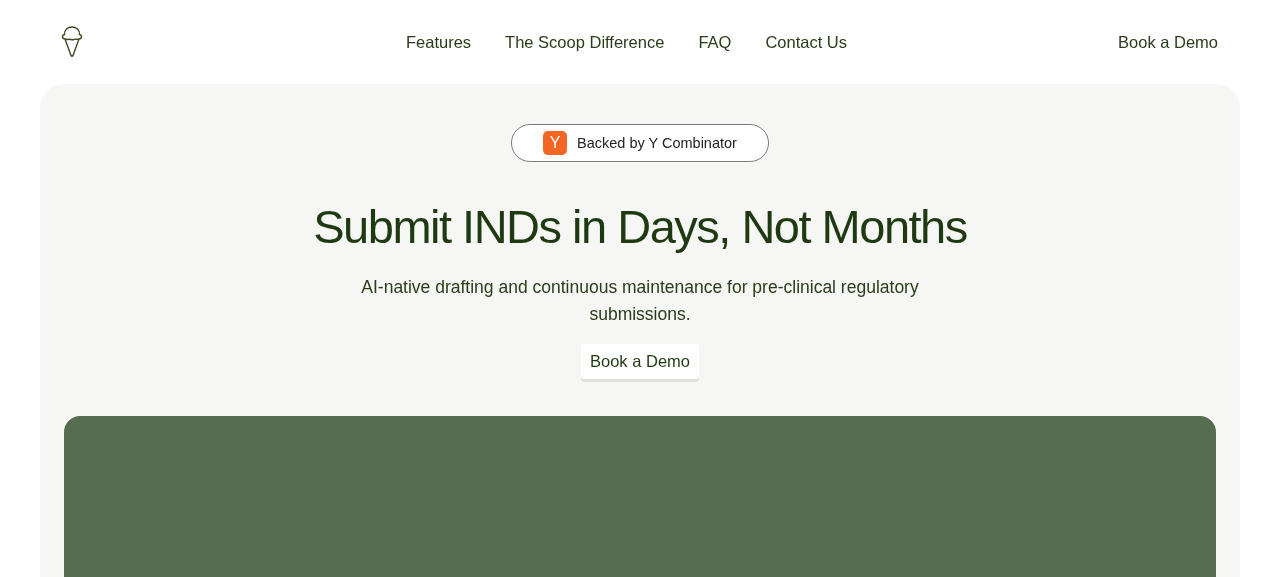 The image size is (1280, 577). Describe the element at coordinates (640, 361) in the screenshot. I see `book-demo-button: Book a Demo` at that location.